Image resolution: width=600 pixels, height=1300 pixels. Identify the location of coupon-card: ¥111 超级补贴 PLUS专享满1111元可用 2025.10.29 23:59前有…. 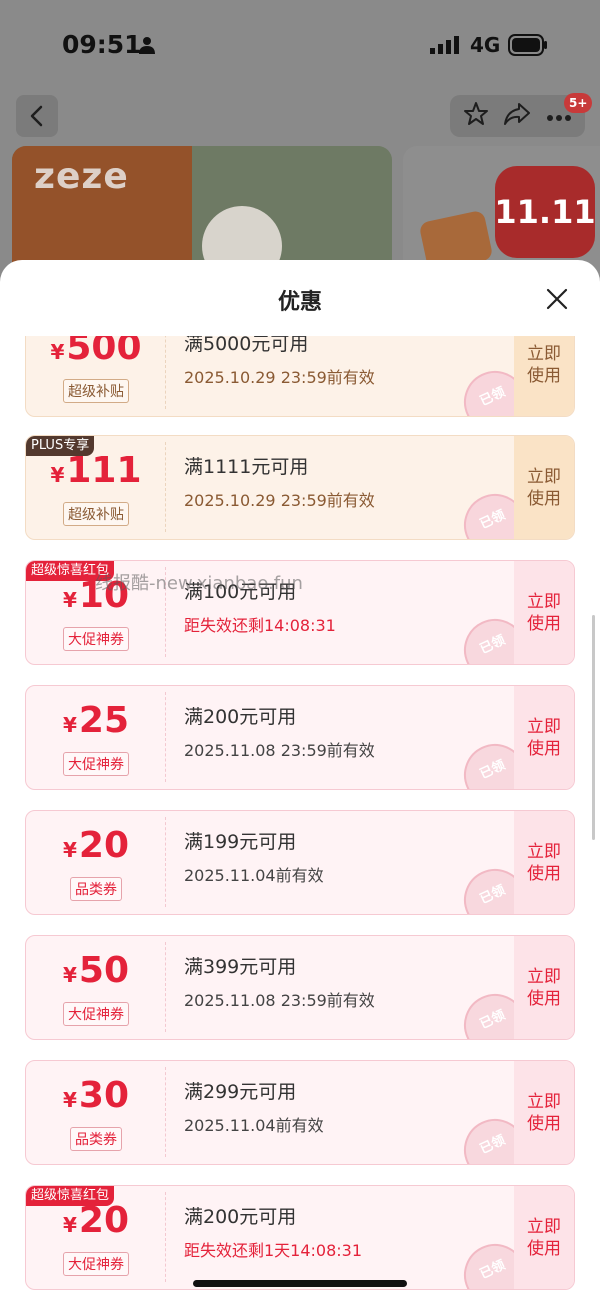
(300, 487).